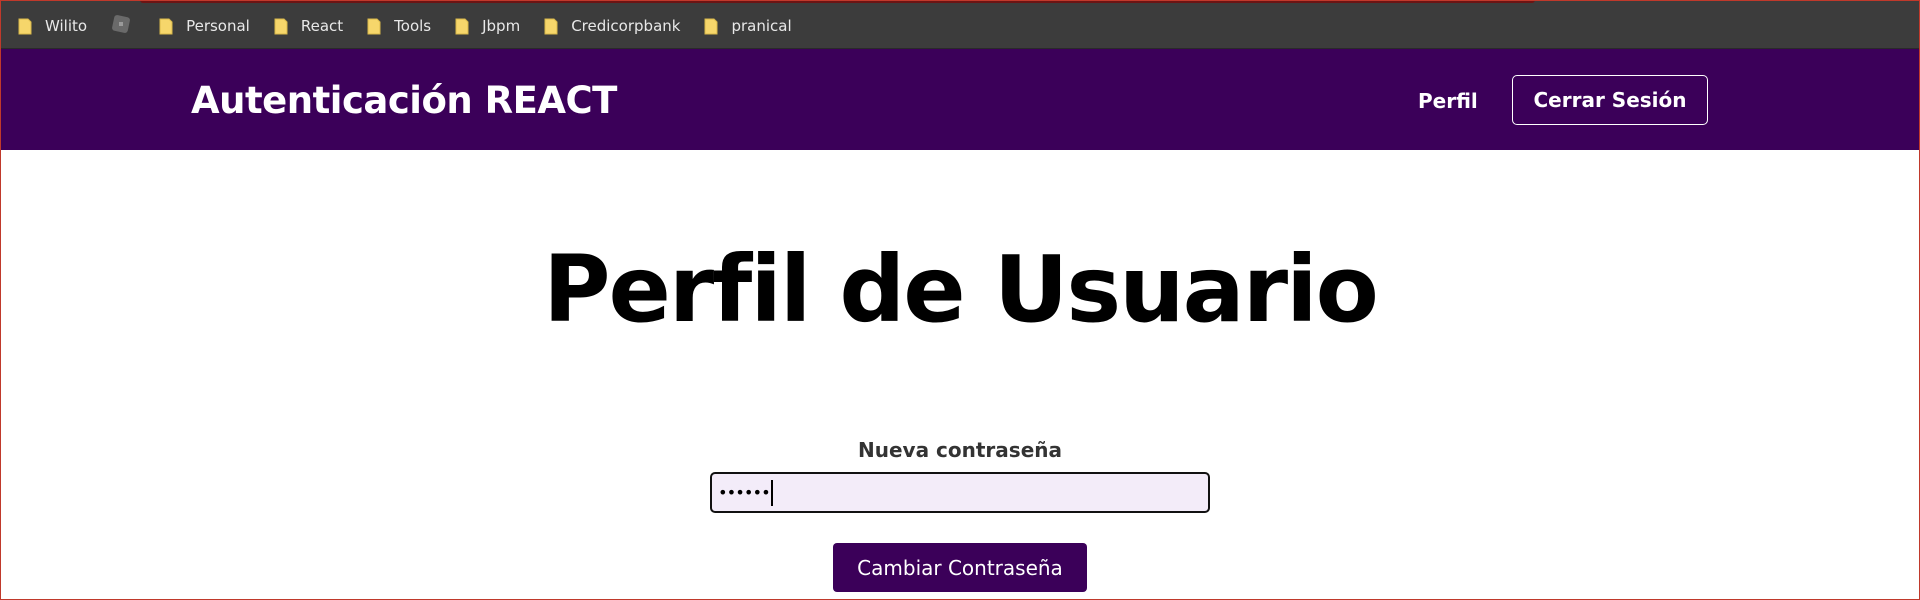  Describe the element at coordinates (322, 26) in the screenshot. I see `bookmark-label: React` at that location.